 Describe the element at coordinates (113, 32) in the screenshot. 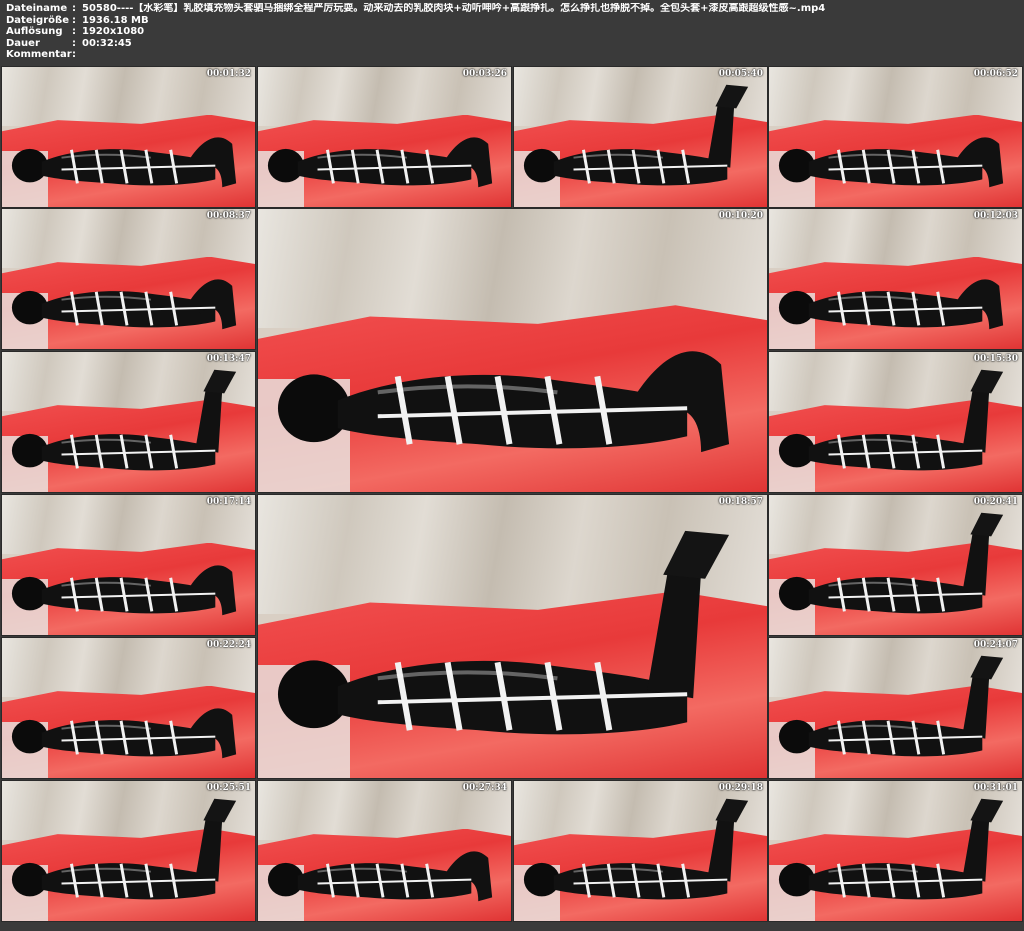

I see `meta-value: 1920x1080` at that location.